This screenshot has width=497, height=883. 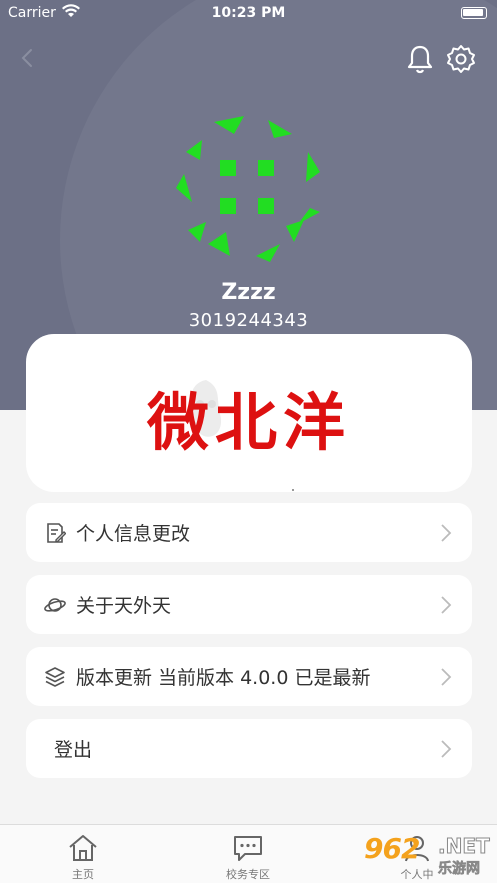 I want to click on watermark-chinese: 乐游网, so click(x=459, y=869).